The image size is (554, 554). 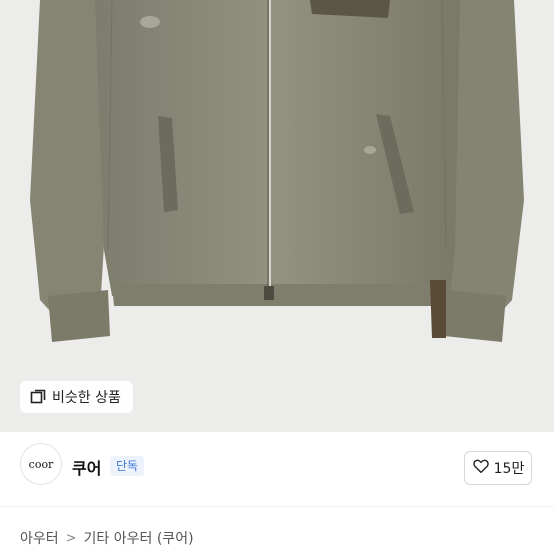 I want to click on similar-items-button: 비슷한 상품, so click(x=76, y=397).